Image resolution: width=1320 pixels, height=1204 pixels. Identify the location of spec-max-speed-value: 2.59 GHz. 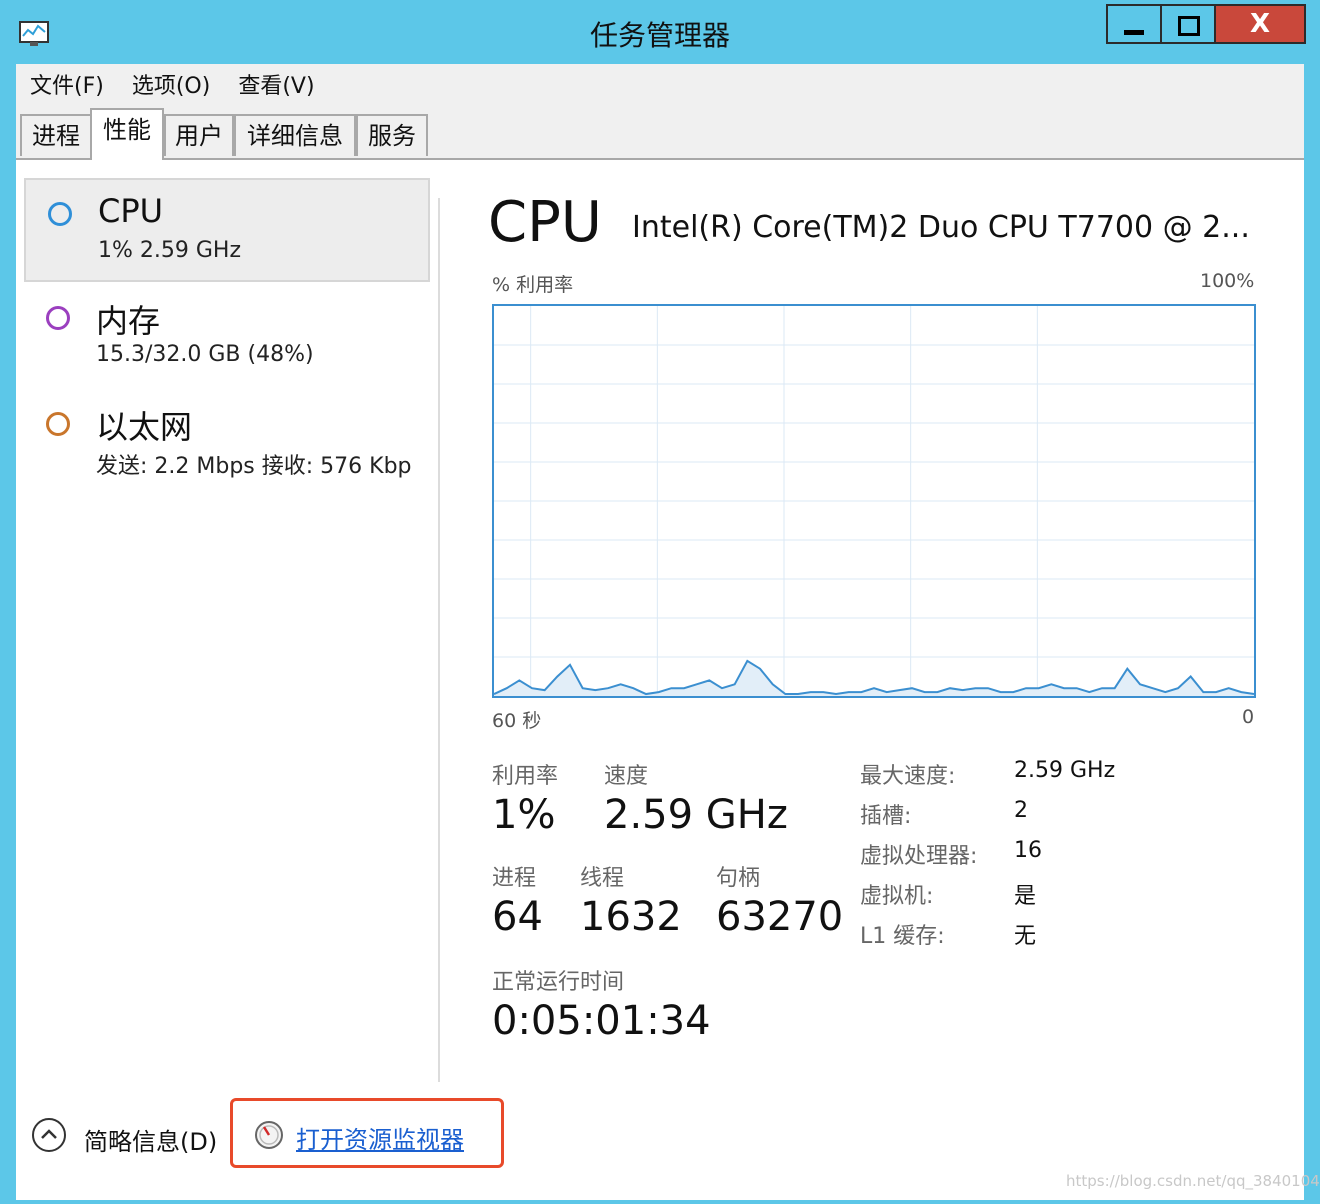
(1065, 770).